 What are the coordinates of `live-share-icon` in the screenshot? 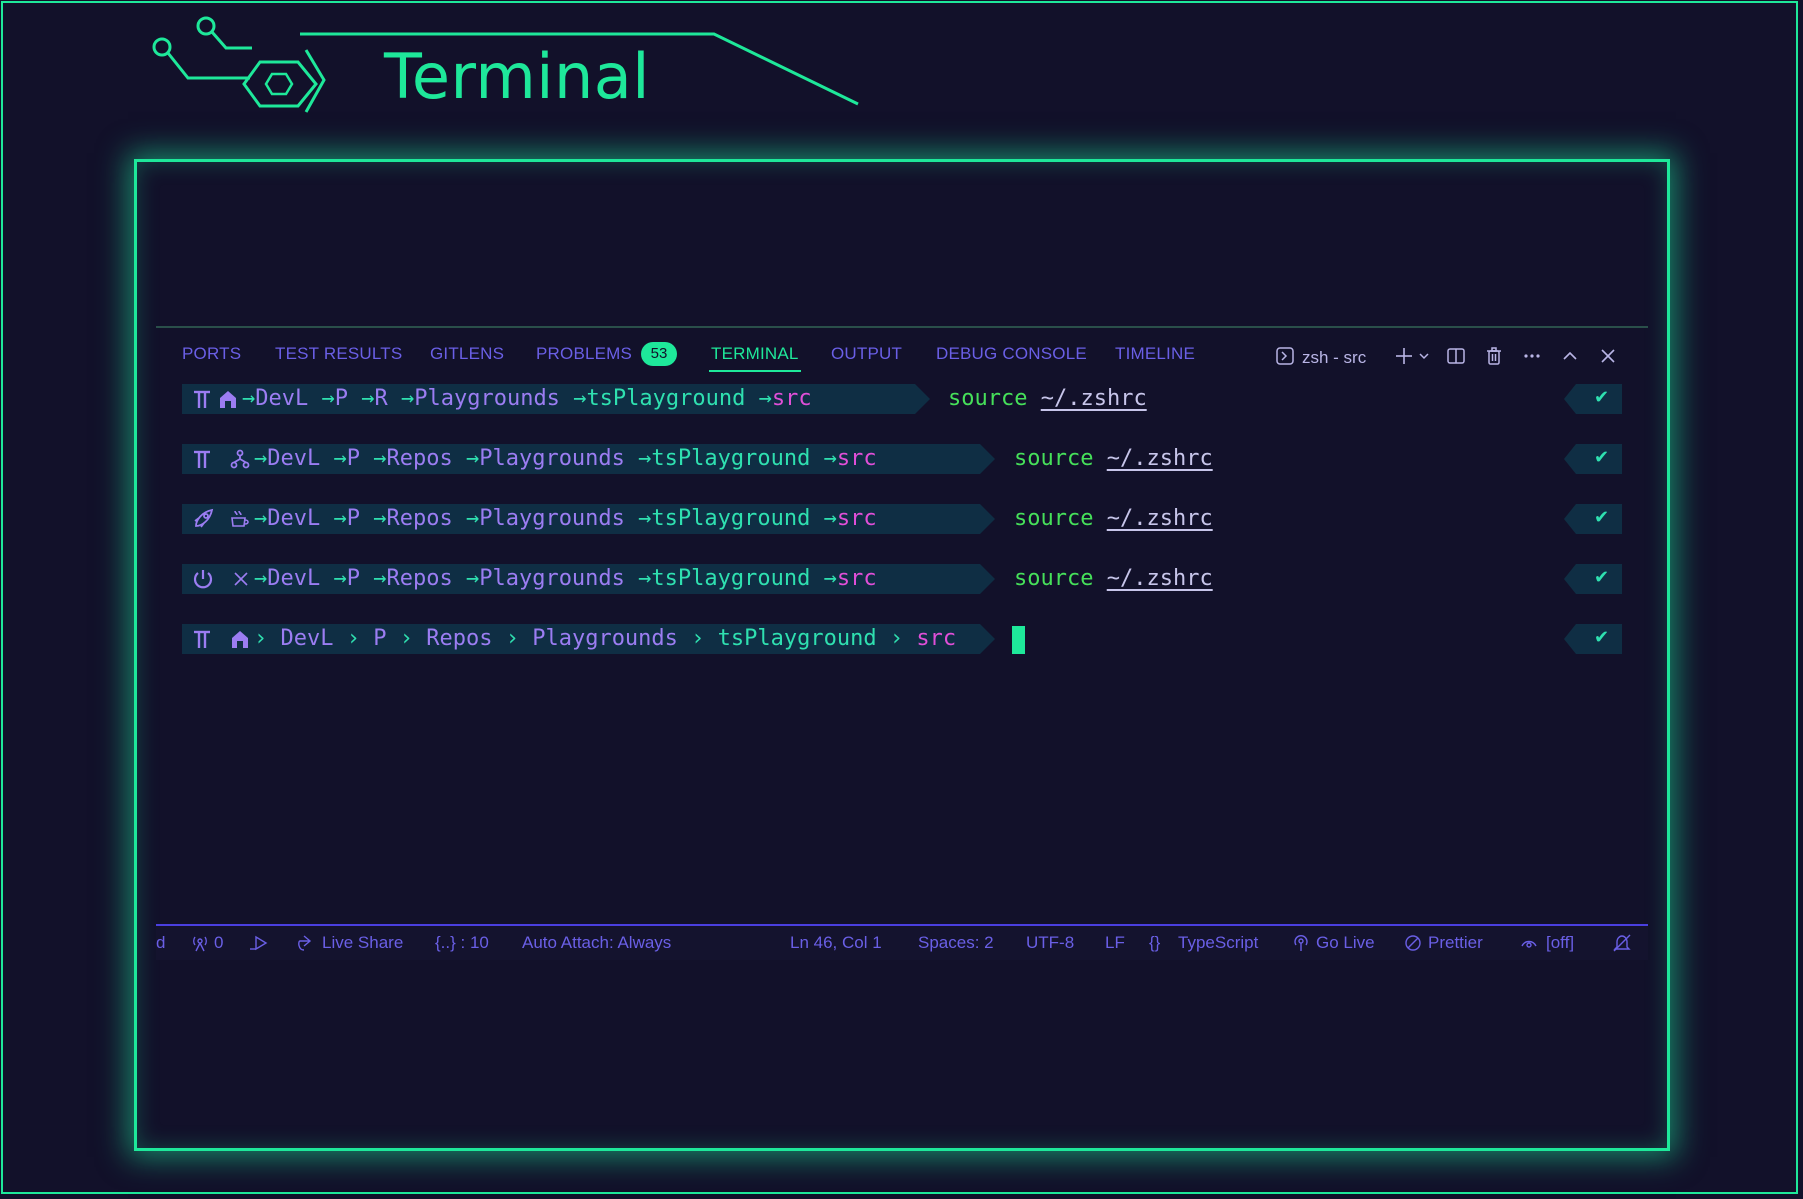 It's located at (305, 943).